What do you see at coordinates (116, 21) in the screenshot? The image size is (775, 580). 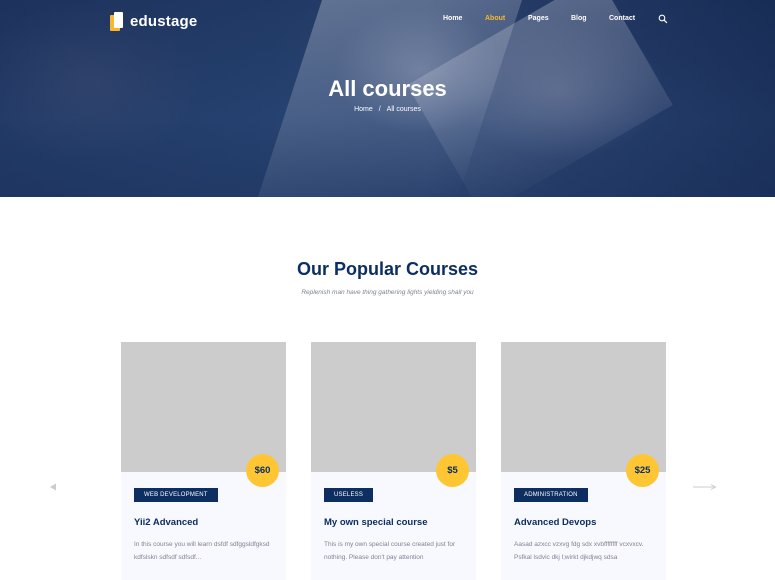 I see `logo-icon` at bounding box center [116, 21].